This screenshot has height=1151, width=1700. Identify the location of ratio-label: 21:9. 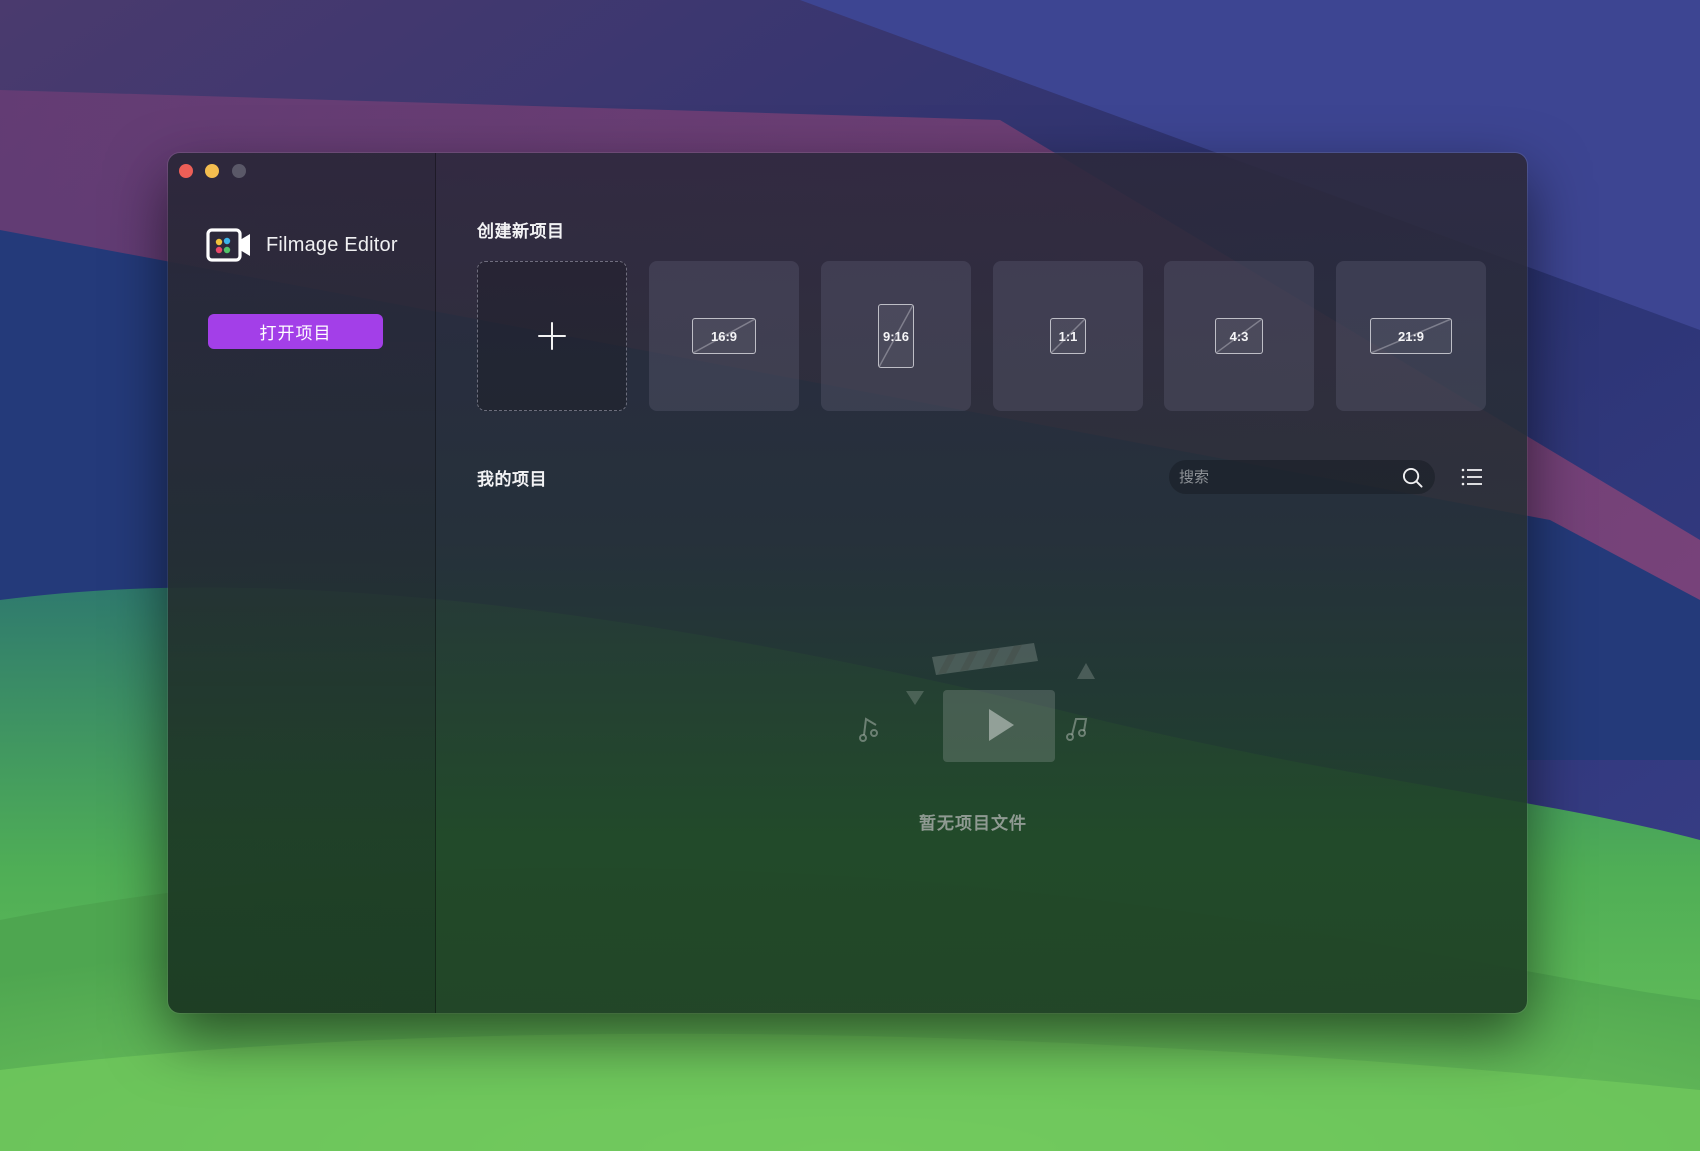
(1411, 336).